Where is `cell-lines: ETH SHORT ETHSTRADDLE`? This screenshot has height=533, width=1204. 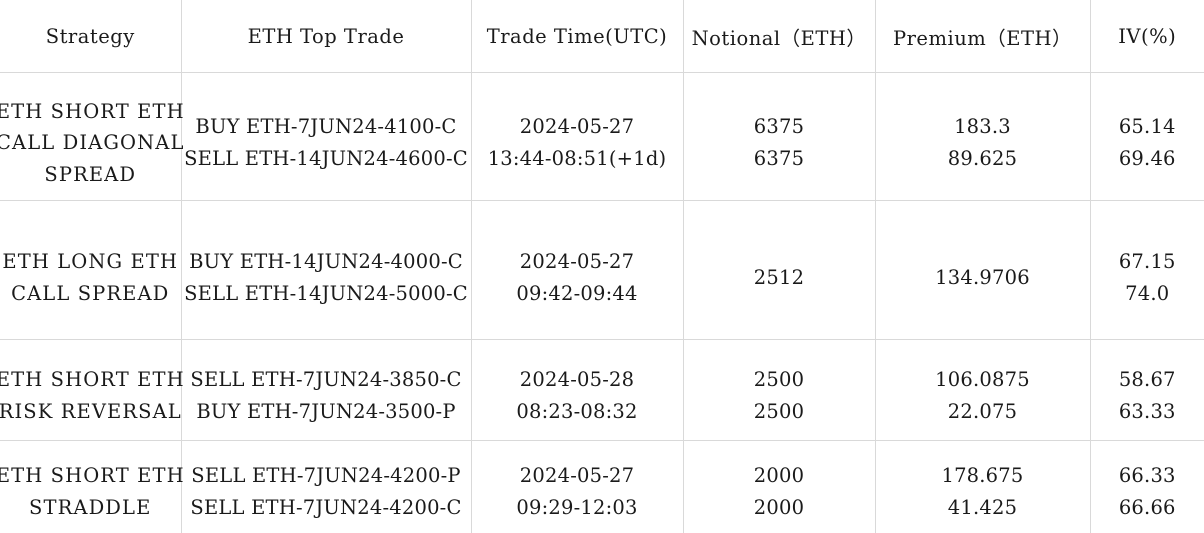 cell-lines: ETH SHORT ETHSTRADDLE is located at coordinates (90, 486).